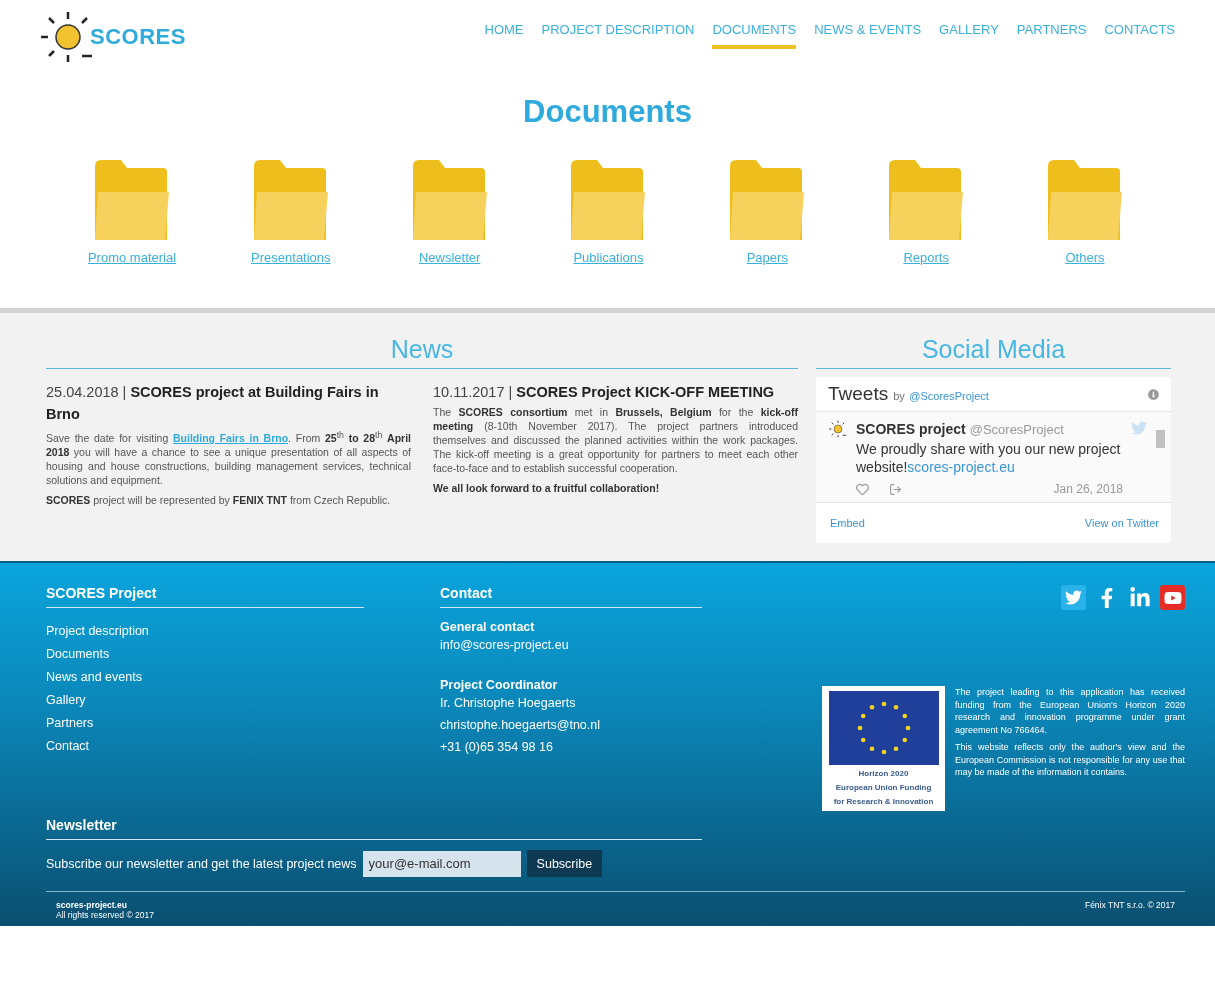 Image resolution: width=1215 pixels, height=985 pixels. Describe the element at coordinates (1153, 394) in the screenshot. I see `info-icon` at that location.